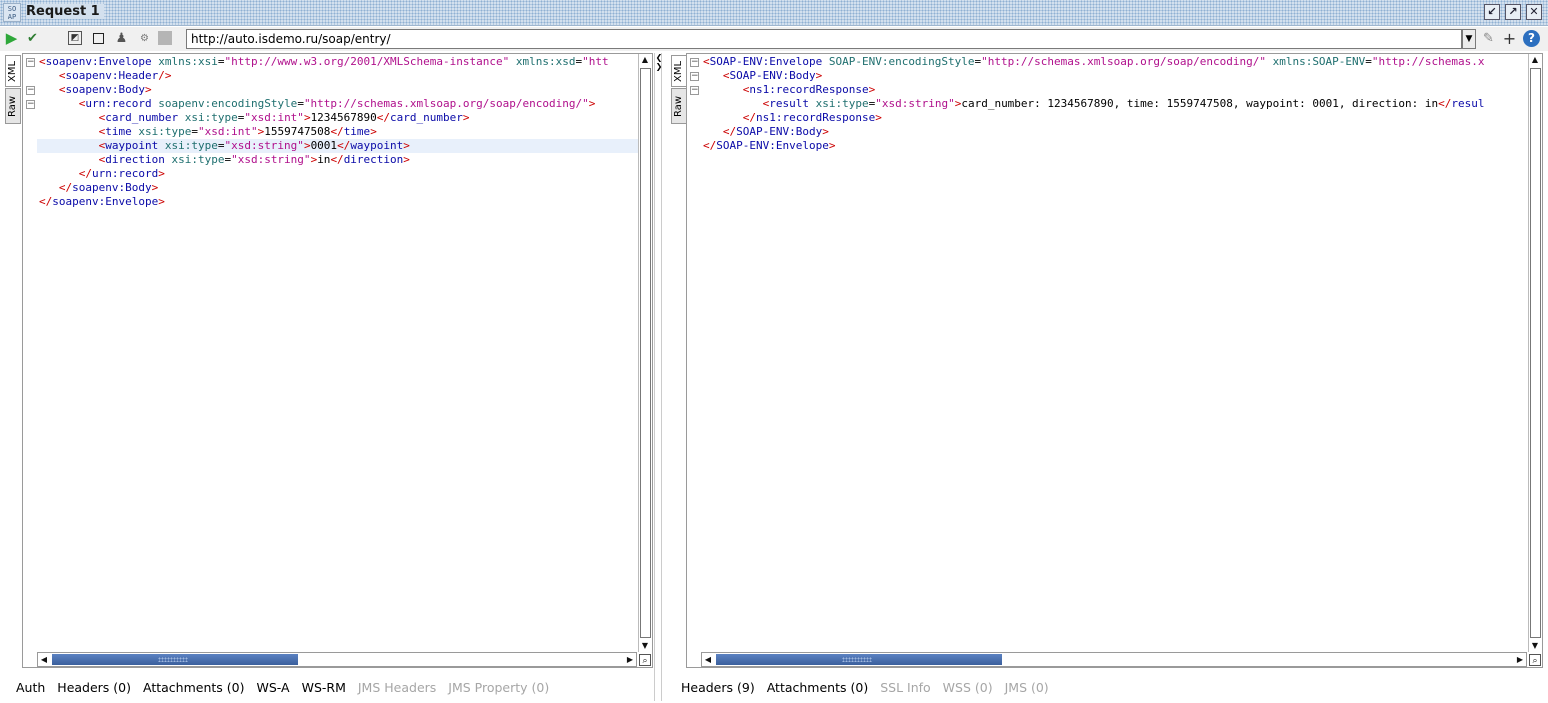  Describe the element at coordinates (1121, 90) in the screenshot. I see `code-line: <ns1:recordResponse>` at that location.